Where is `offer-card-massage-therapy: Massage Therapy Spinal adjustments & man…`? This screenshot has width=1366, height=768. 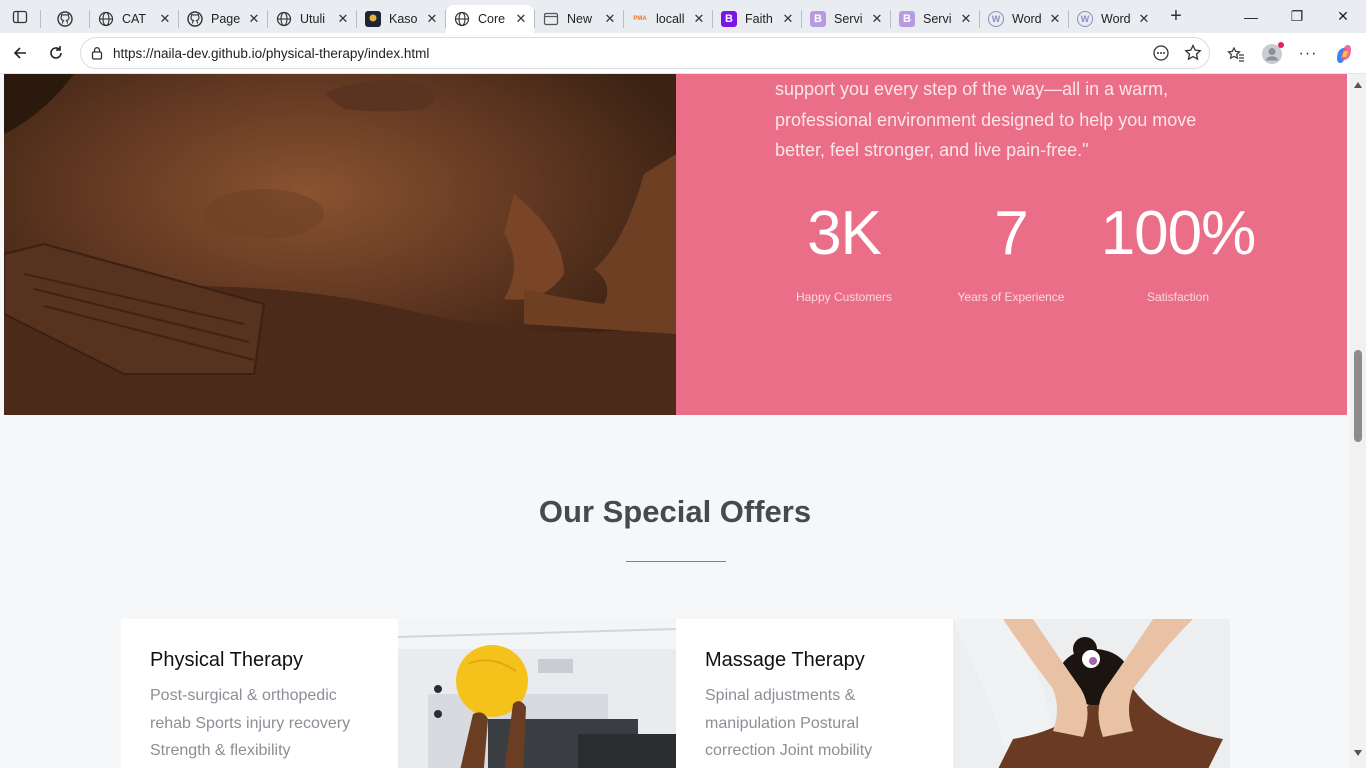 offer-card-massage-therapy: Massage Therapy Spinal adjustments & man… is located at coordinates (814, 693).